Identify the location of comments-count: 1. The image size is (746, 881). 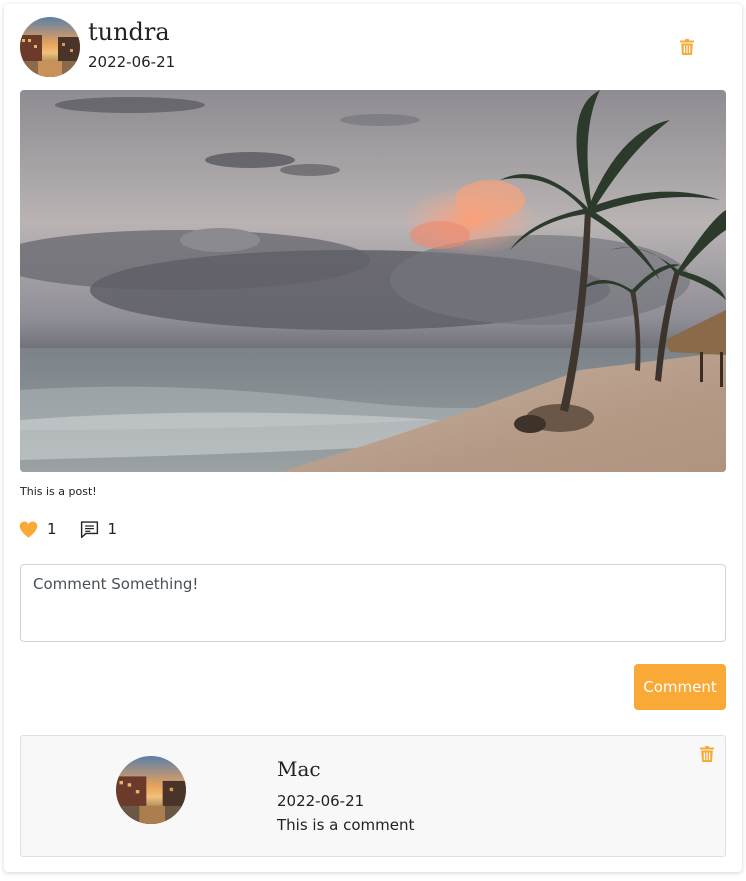
(112, 529).